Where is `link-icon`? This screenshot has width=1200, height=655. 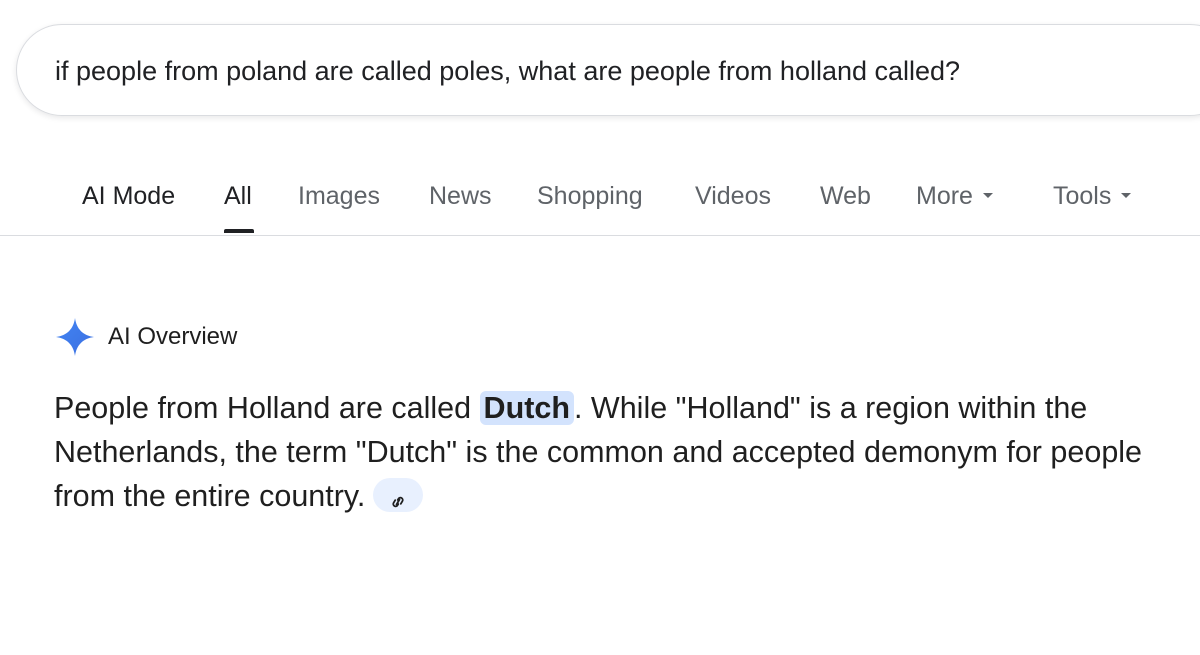 link-icon is located at coordinates (398, 502).